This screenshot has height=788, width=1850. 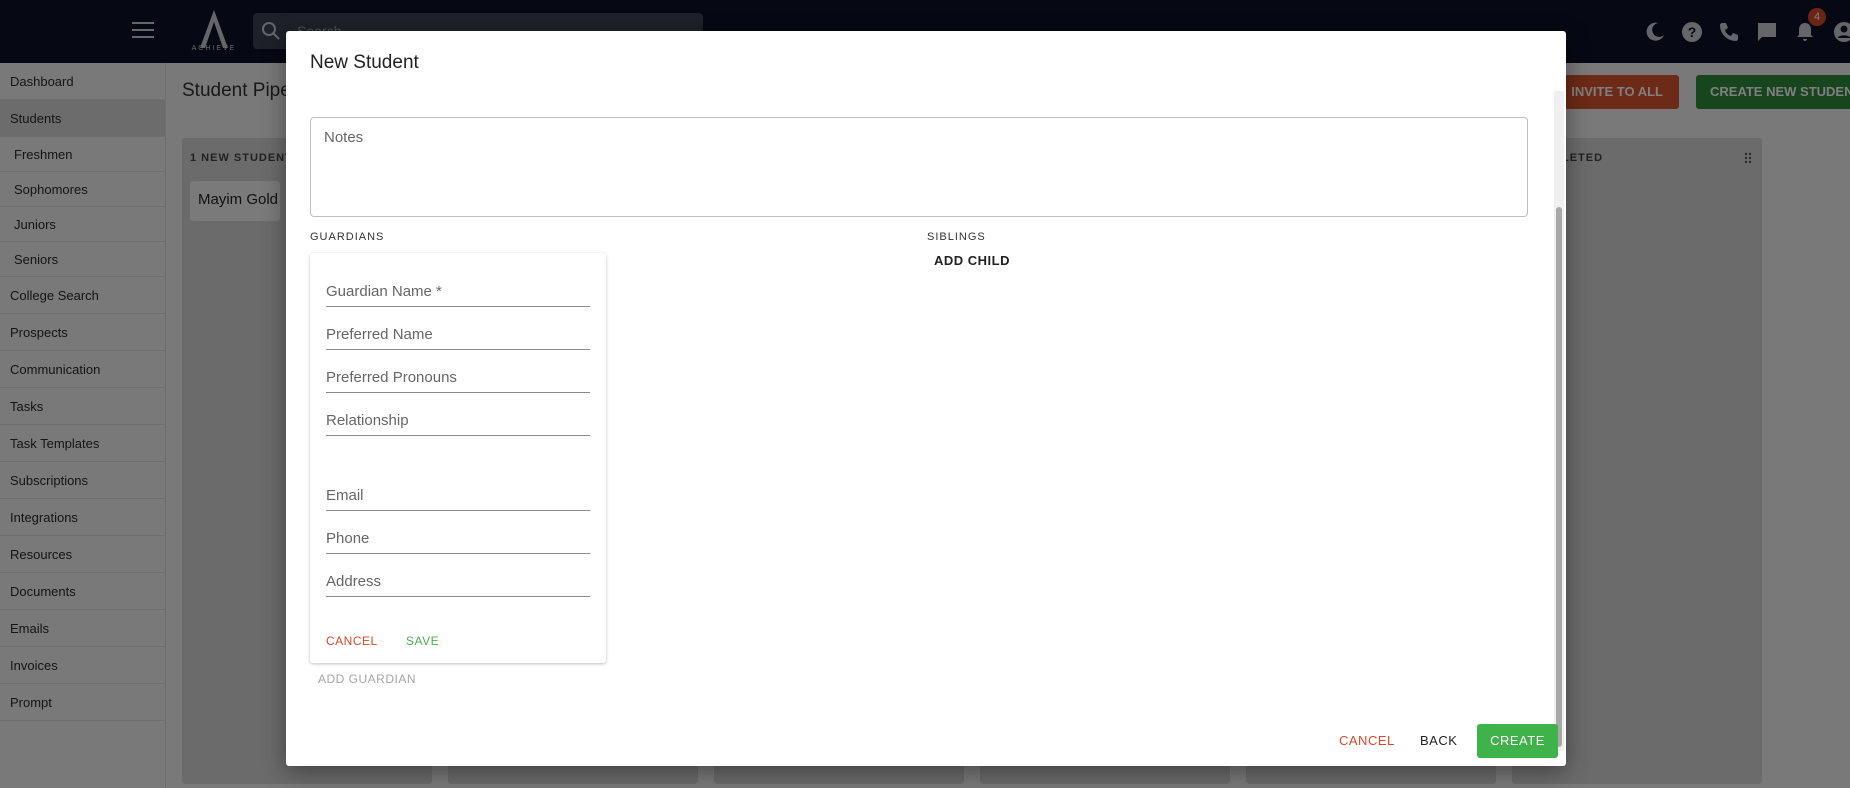 I want to click on relationship-select: Relationship, so click(x=458, y=421).